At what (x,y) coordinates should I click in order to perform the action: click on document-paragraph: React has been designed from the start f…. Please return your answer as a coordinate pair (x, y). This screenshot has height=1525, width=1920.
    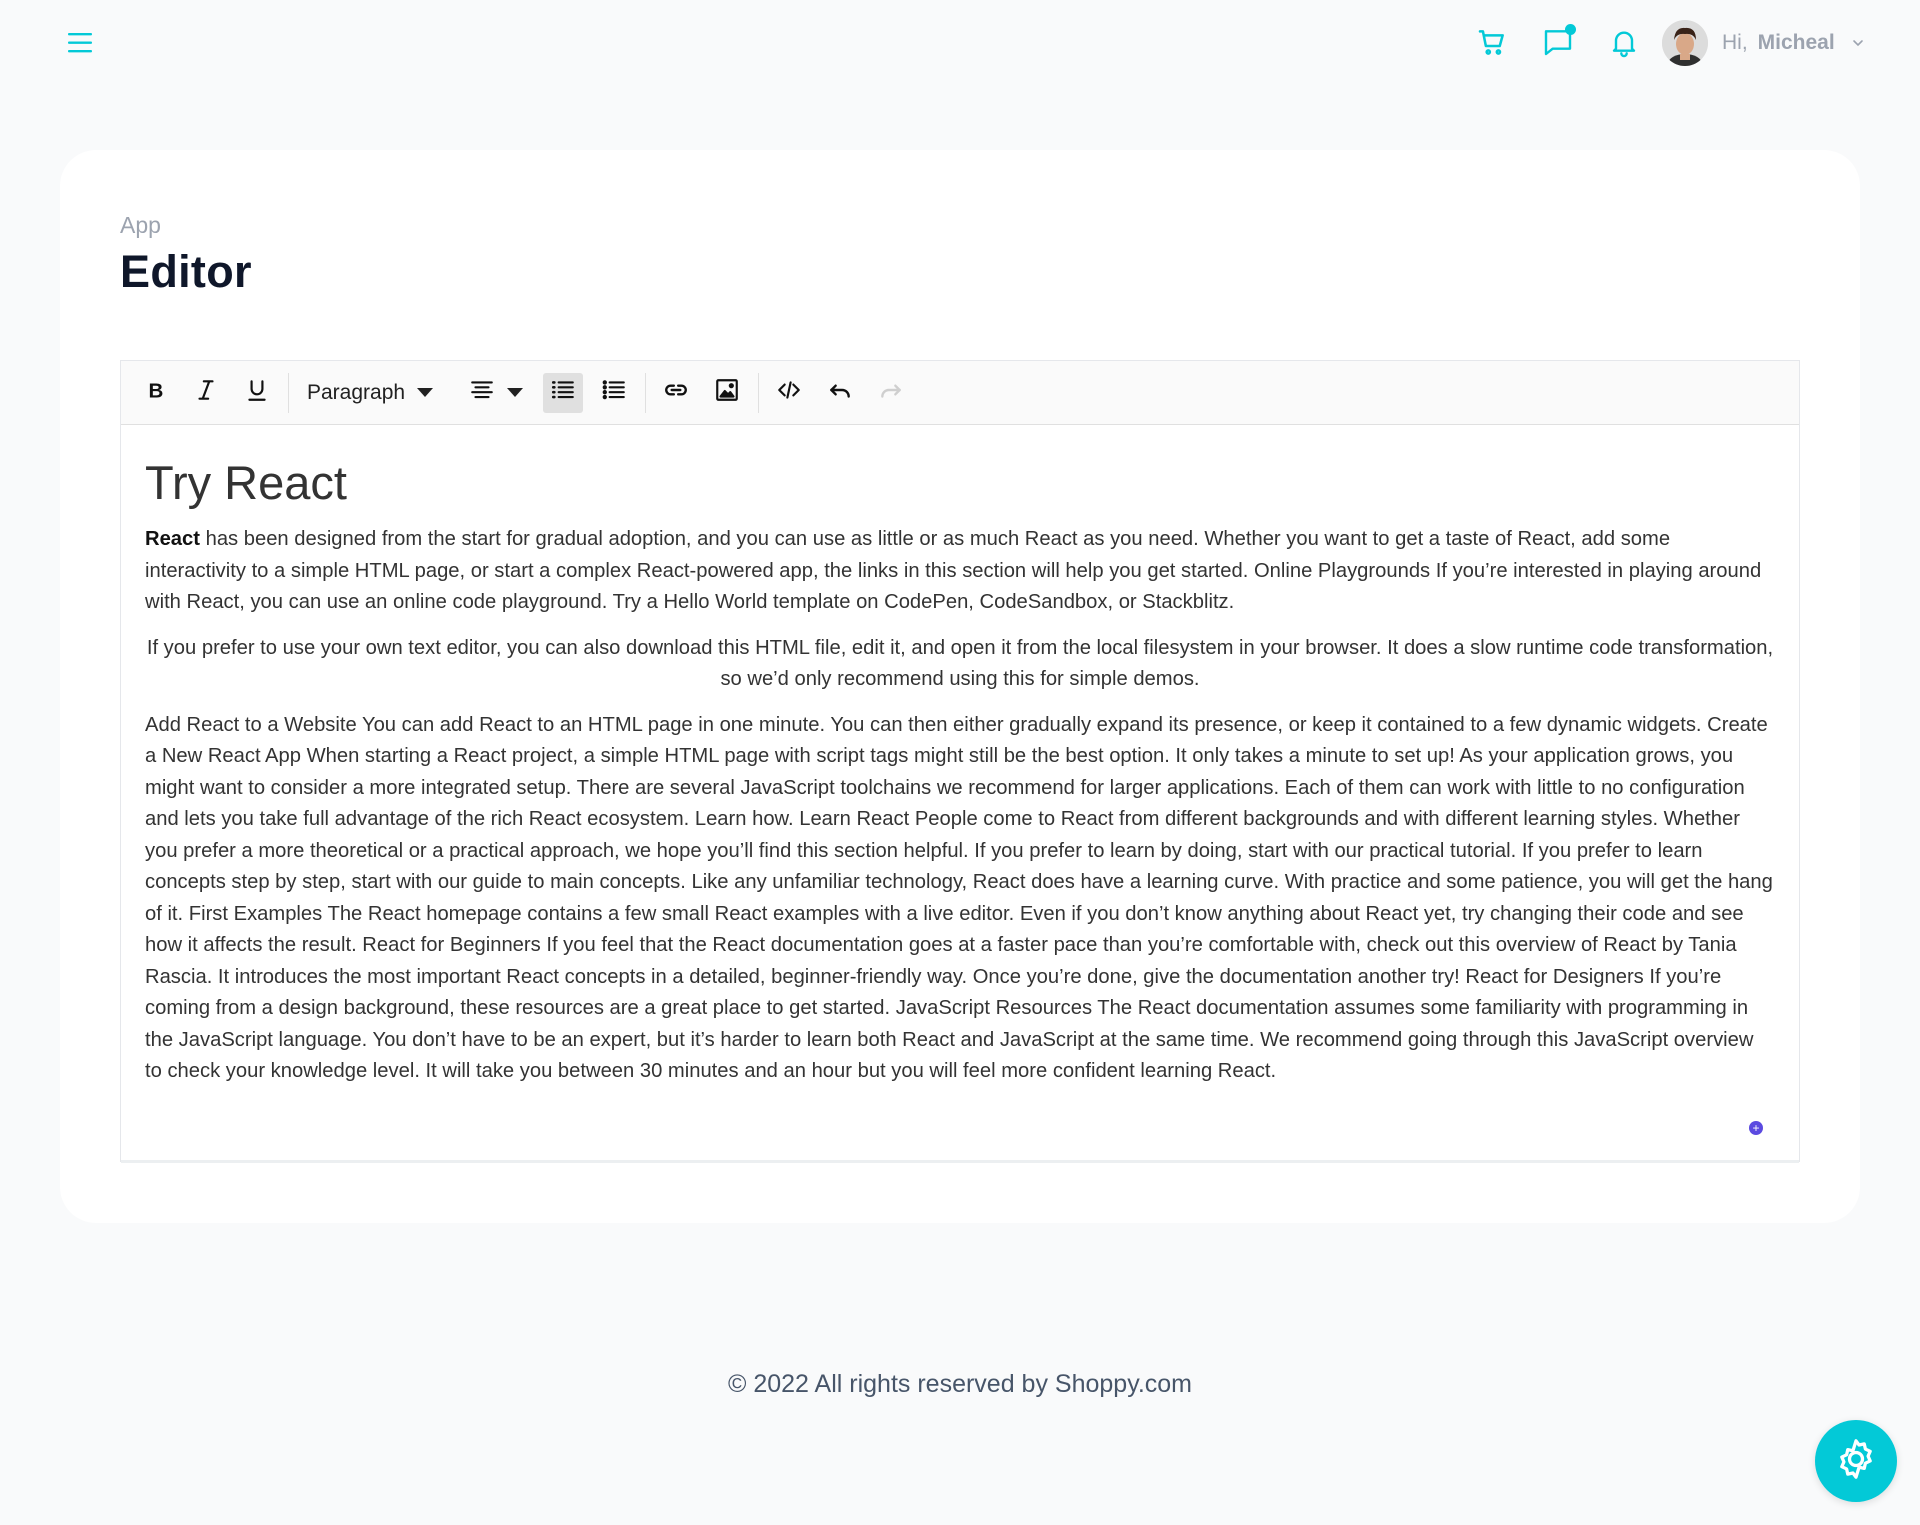
    Looking at the image, I should click on (960, 571).